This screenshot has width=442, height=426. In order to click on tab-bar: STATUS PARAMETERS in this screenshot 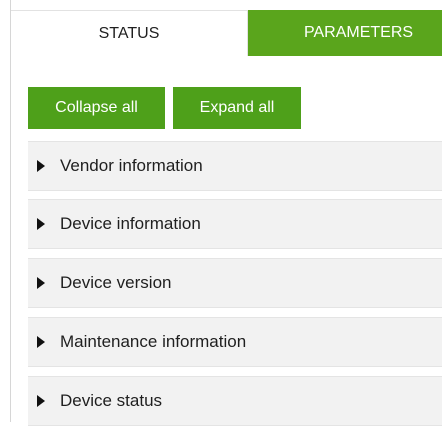, I will do `click(226, 33)`.